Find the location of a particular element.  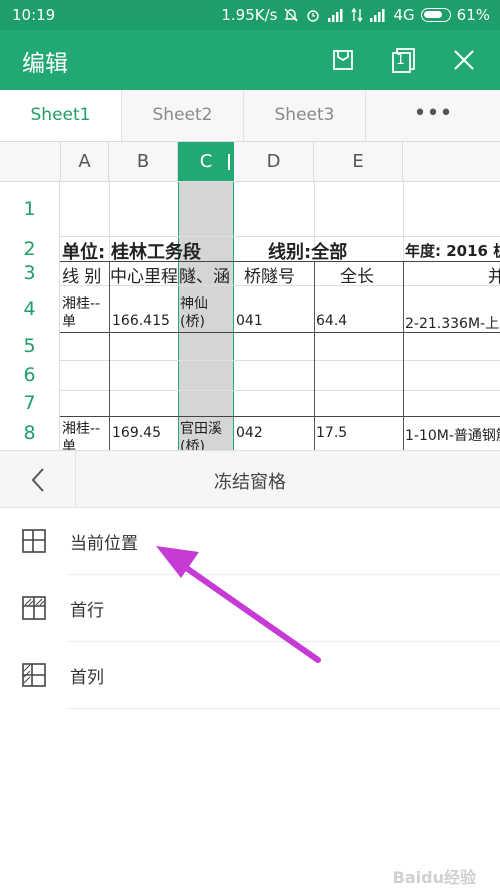

cell-f3: 并 is located at coordinates (494, 274).